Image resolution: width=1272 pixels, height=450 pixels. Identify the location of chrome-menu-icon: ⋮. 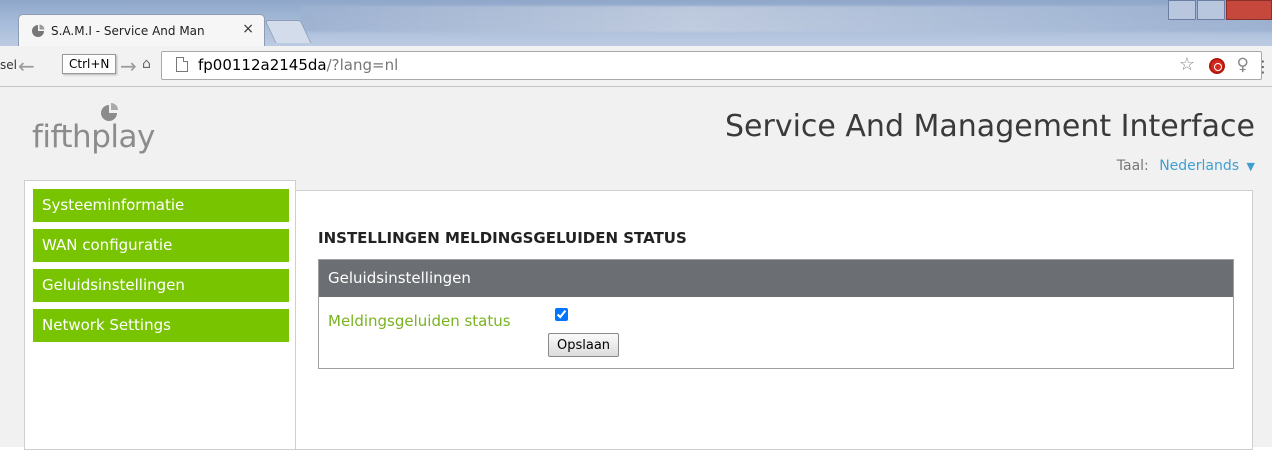
(1263, 66).